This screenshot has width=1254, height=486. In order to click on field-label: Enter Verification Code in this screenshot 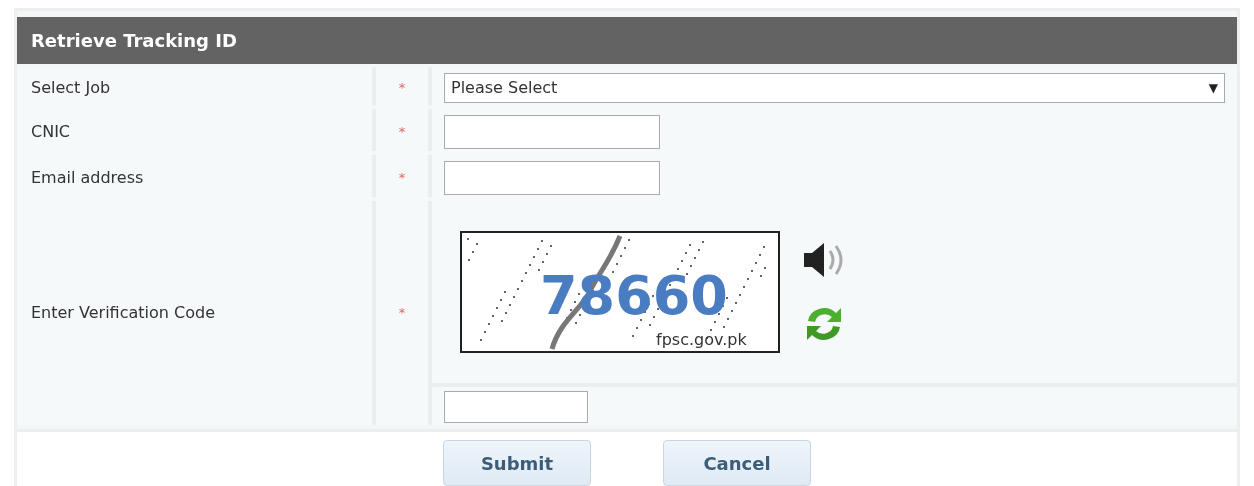, I will do `click(123, 313)`.